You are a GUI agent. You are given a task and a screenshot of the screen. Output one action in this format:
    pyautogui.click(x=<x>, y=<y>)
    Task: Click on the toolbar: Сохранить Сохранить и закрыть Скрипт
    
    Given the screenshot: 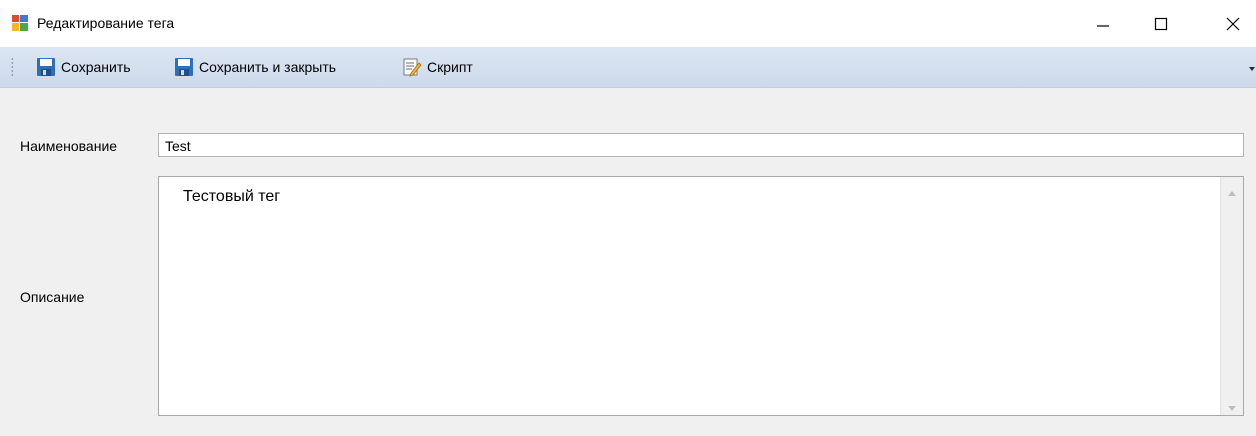 What is the action you would take?
    pyautogui.click(x=628, y=67)
    